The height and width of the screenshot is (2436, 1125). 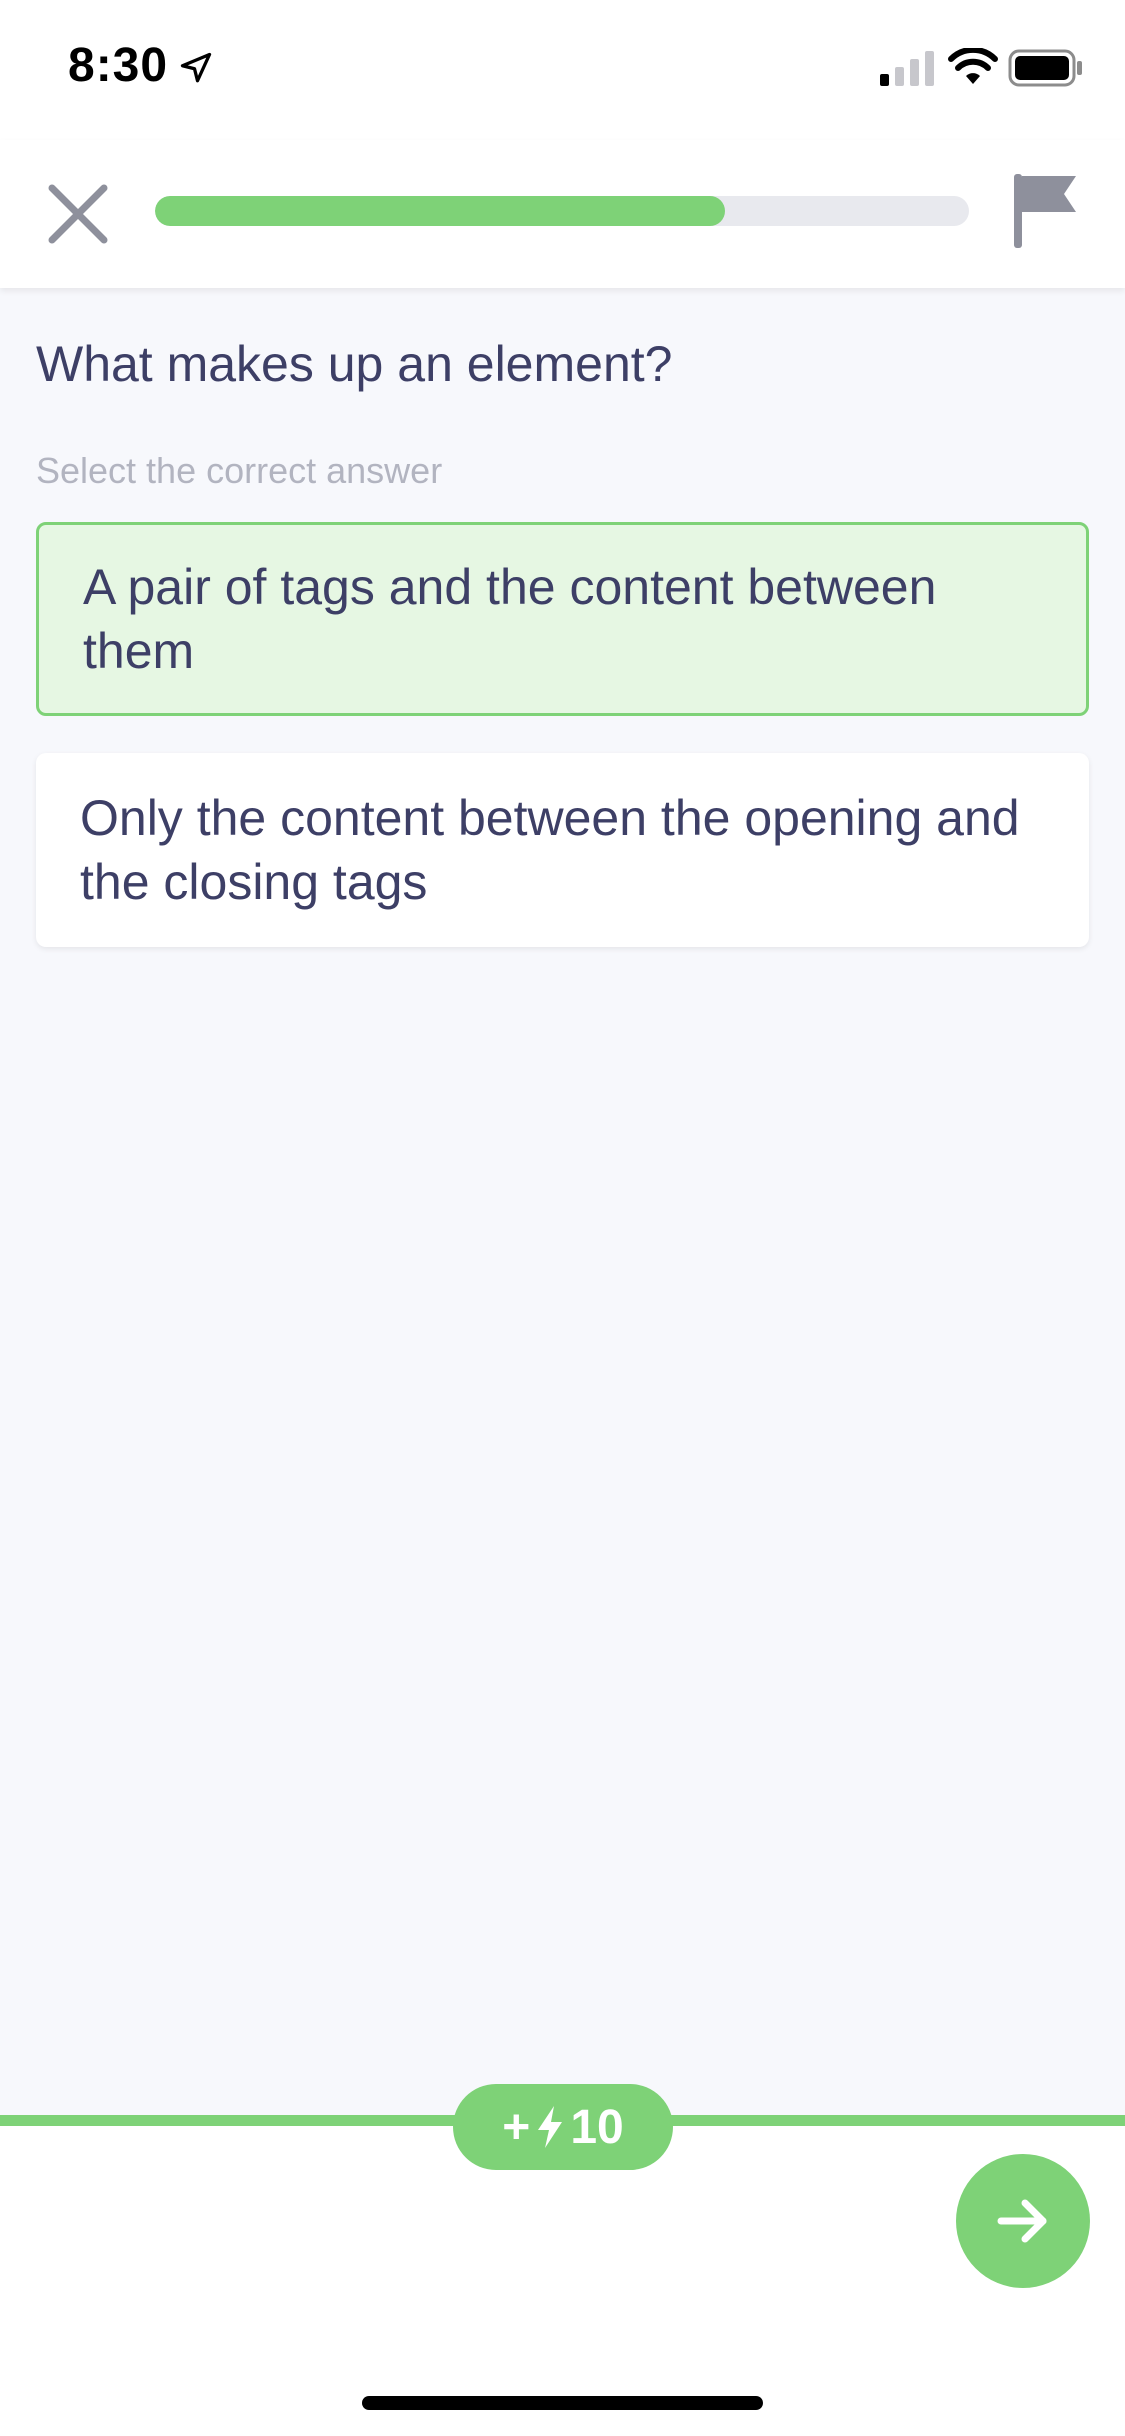 I want to click on home-indicator, so click(x=562, y=2403).